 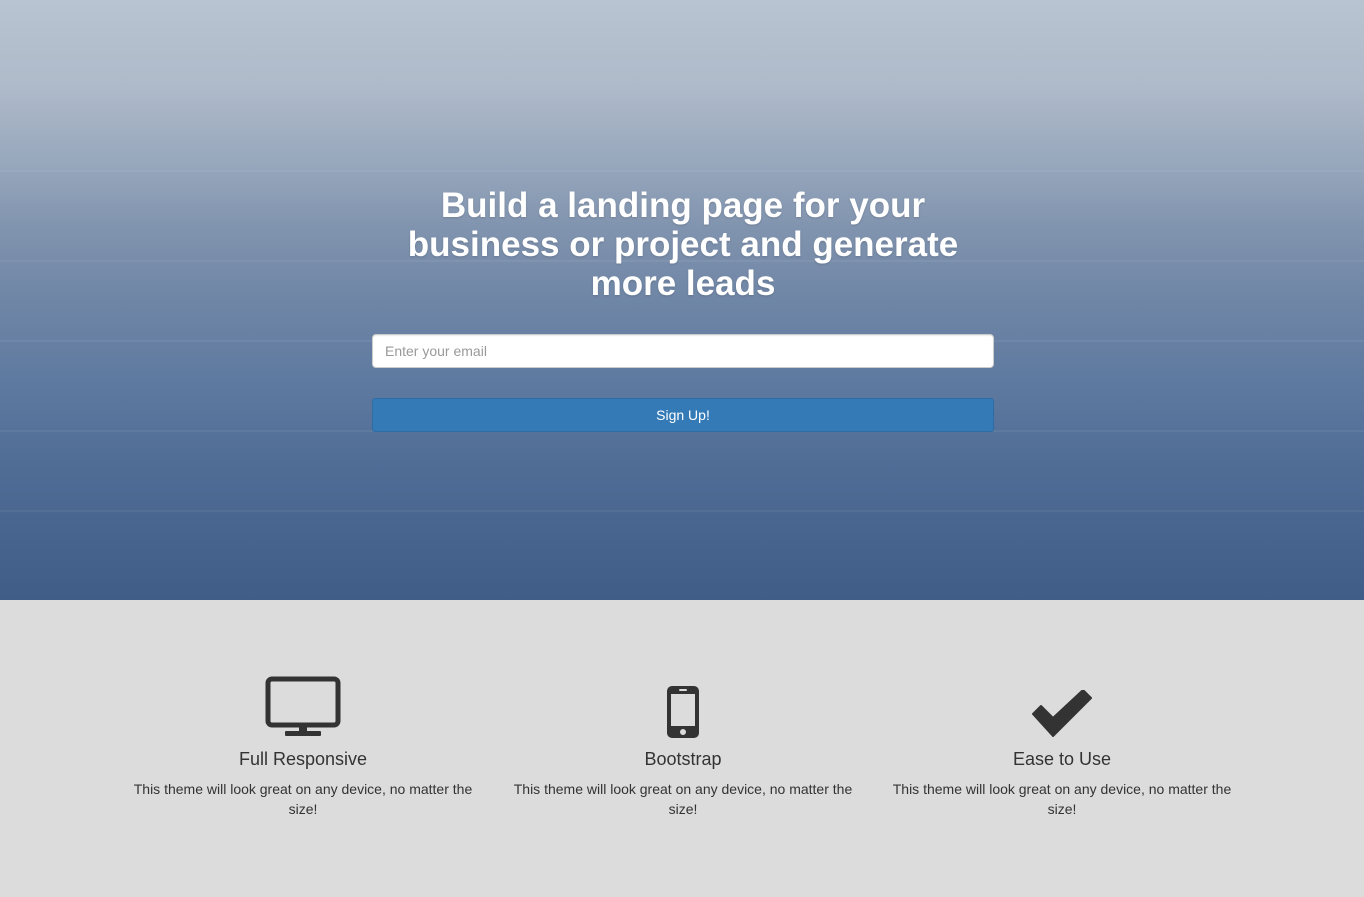 I want to click on feature-title: Full Responsive, so click(x=303, y=759).